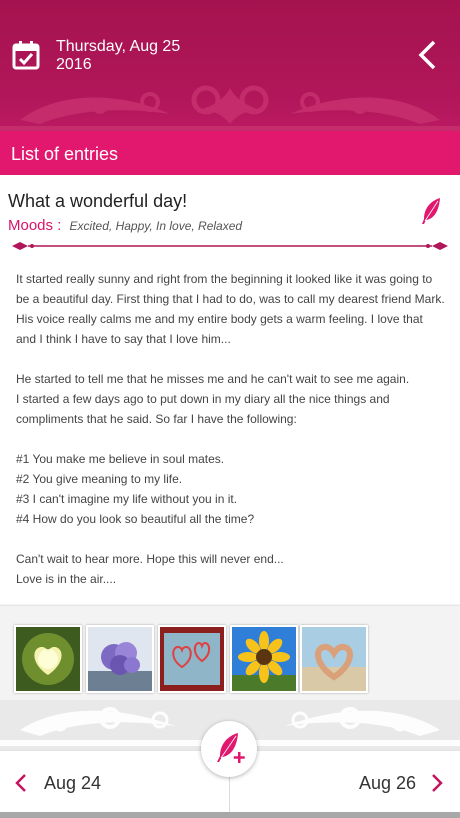  What do you see at coordinates (334, 659) in the screenshot?
I see `heart-hands-photo` at bounding box center [334, 659].